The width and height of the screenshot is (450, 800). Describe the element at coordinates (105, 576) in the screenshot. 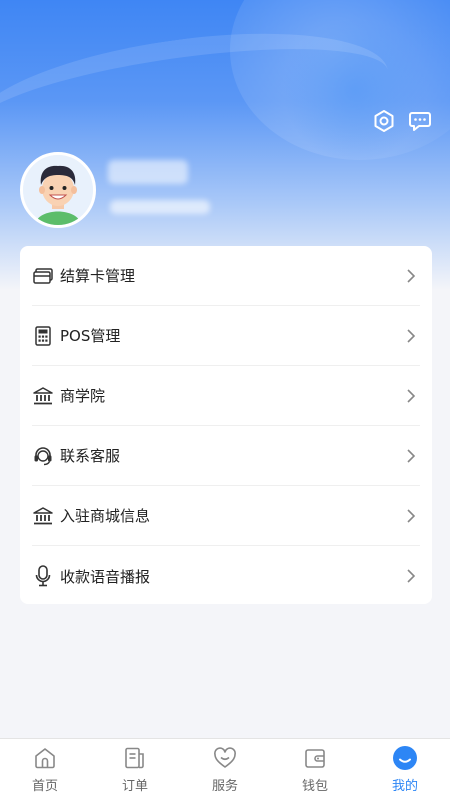

I see `menu-item-label: 收款语音播报` at that location.